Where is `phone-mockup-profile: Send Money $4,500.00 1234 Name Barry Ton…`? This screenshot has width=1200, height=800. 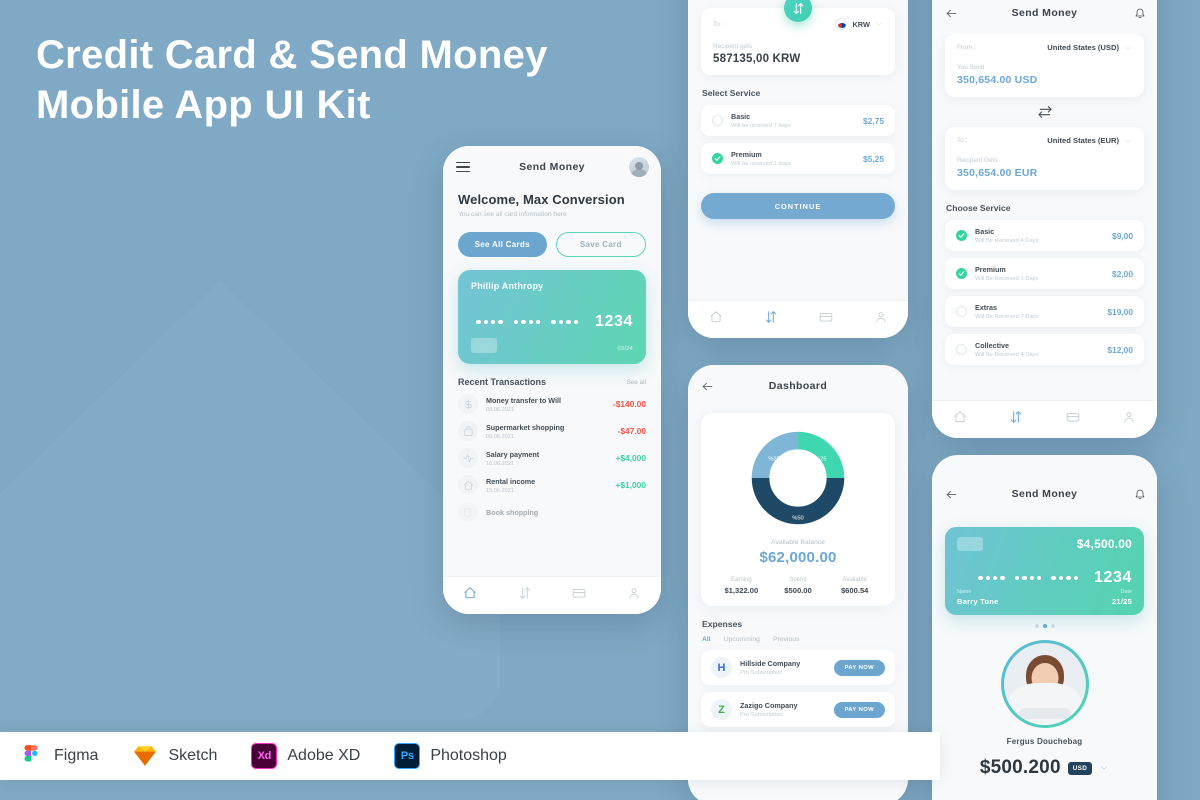 phone-mockup-profile: Send Money $4,500.00 1234 Name Barry Ton… is located at coordinates (1044, 627).